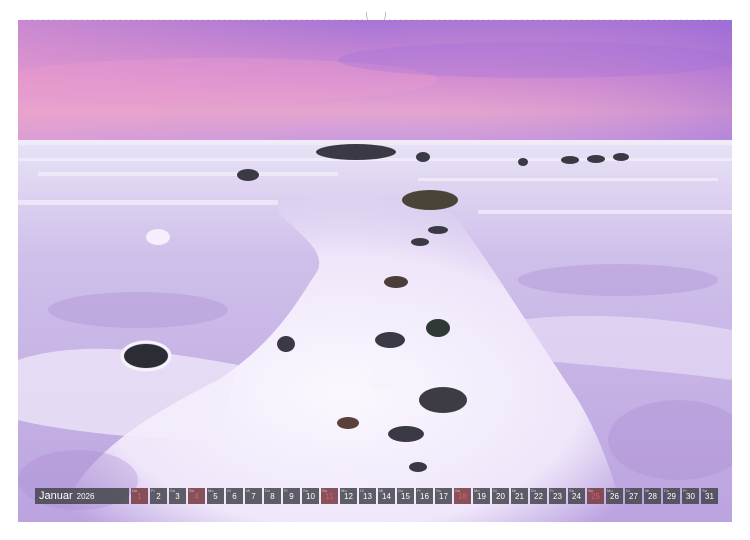 This screenshot has height=540, width=750. I want to click on day-cell: Fr 23, so click(557, 496).